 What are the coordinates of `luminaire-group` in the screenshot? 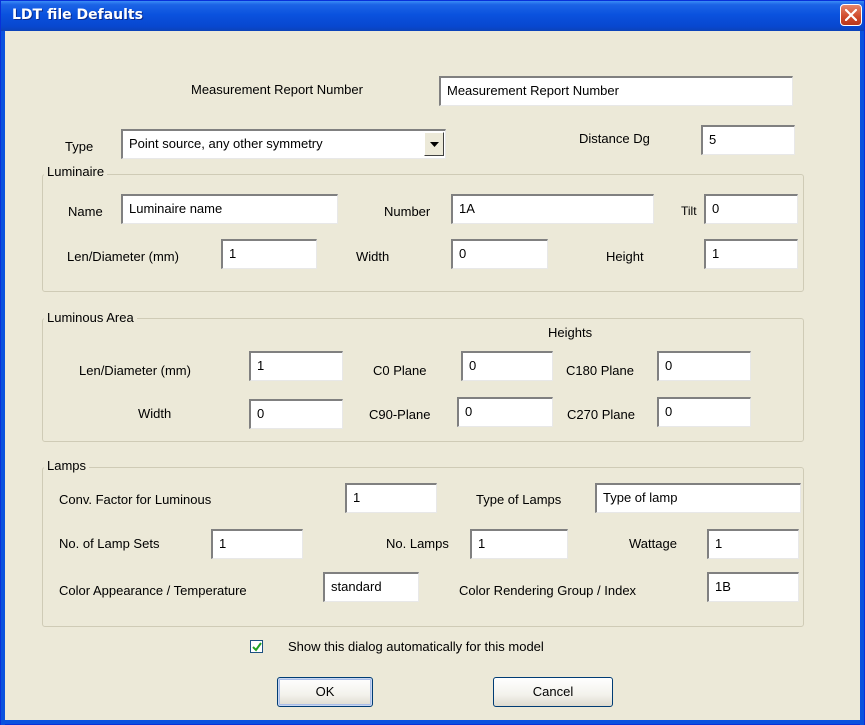 It's located at (423, 233).